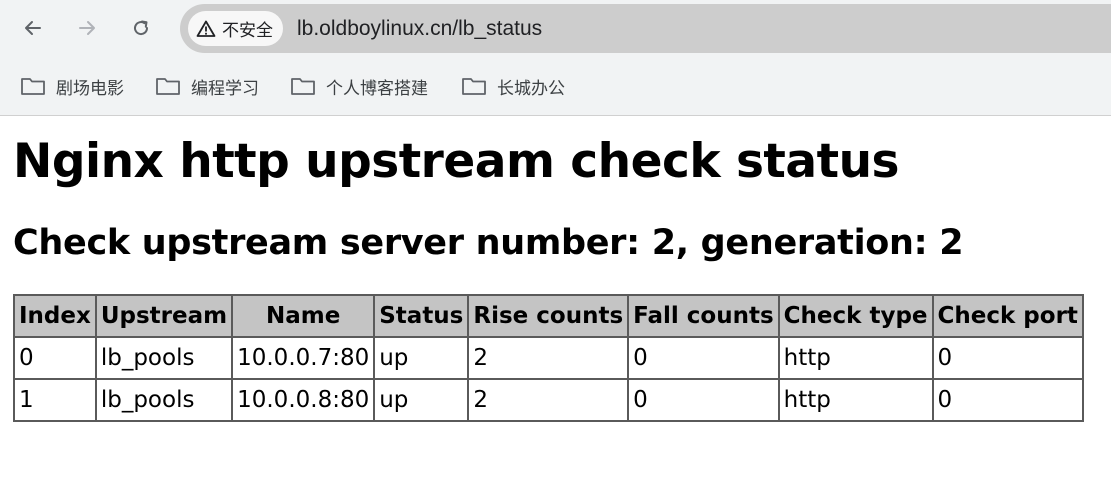 This screenshot has width=1111, height=495. What do you see at coordinates (55, 316) in the screenshot?
I see `header-index: Index` at bounding box center [55, 316].